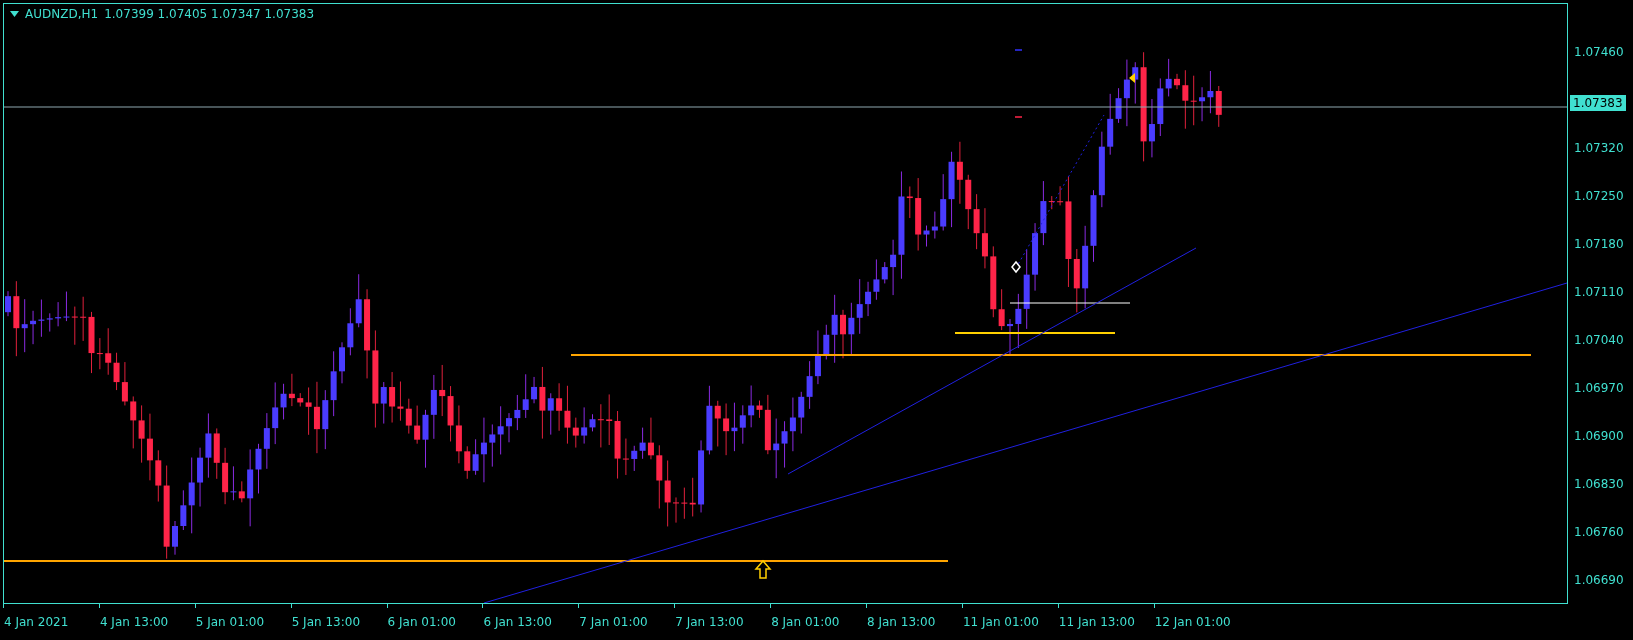  I want to click on price-label: 1.06830, so click(1599, 484).